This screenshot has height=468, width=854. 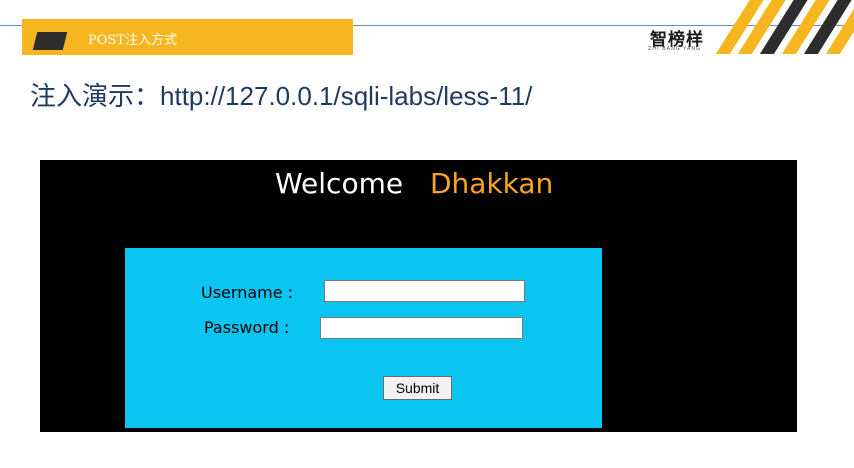 What do you see at coordinates (95, 97) in the screenshot?
I see `page-title-label: 注入演示：` at bounding box center [95, 97].